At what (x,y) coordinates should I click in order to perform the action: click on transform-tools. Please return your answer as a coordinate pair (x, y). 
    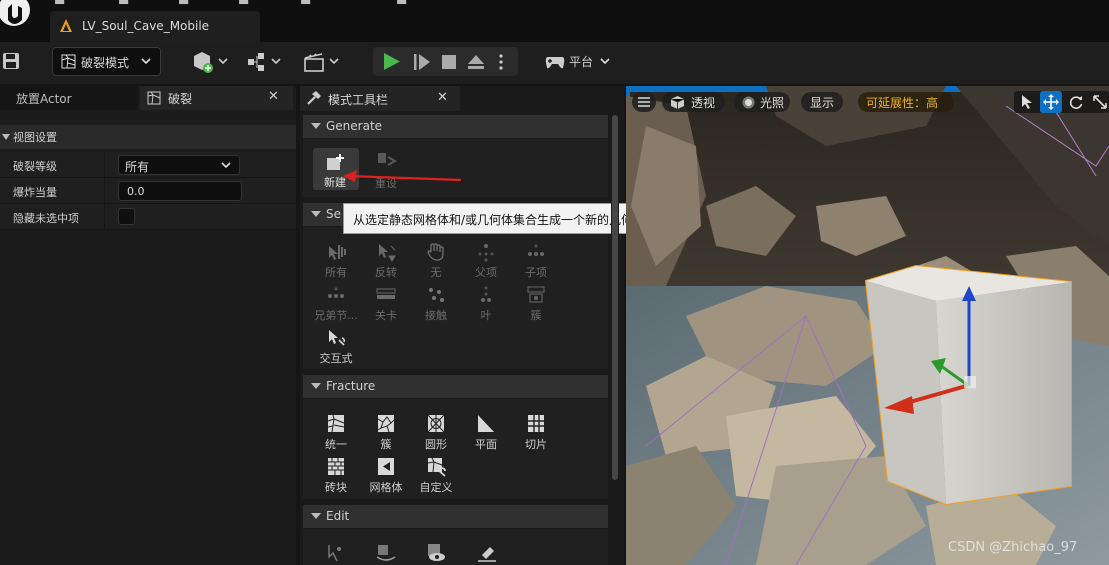
    Looking at the image, I should click on (1061, 102).